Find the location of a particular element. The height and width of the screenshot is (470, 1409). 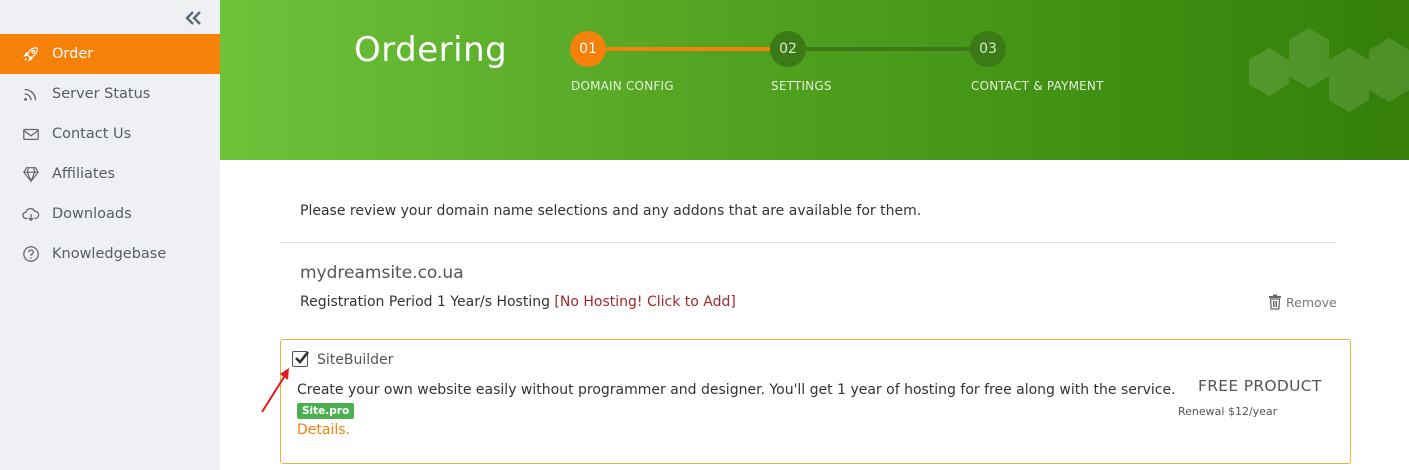

page-title: Ordering is located at coordinates (431, 50).